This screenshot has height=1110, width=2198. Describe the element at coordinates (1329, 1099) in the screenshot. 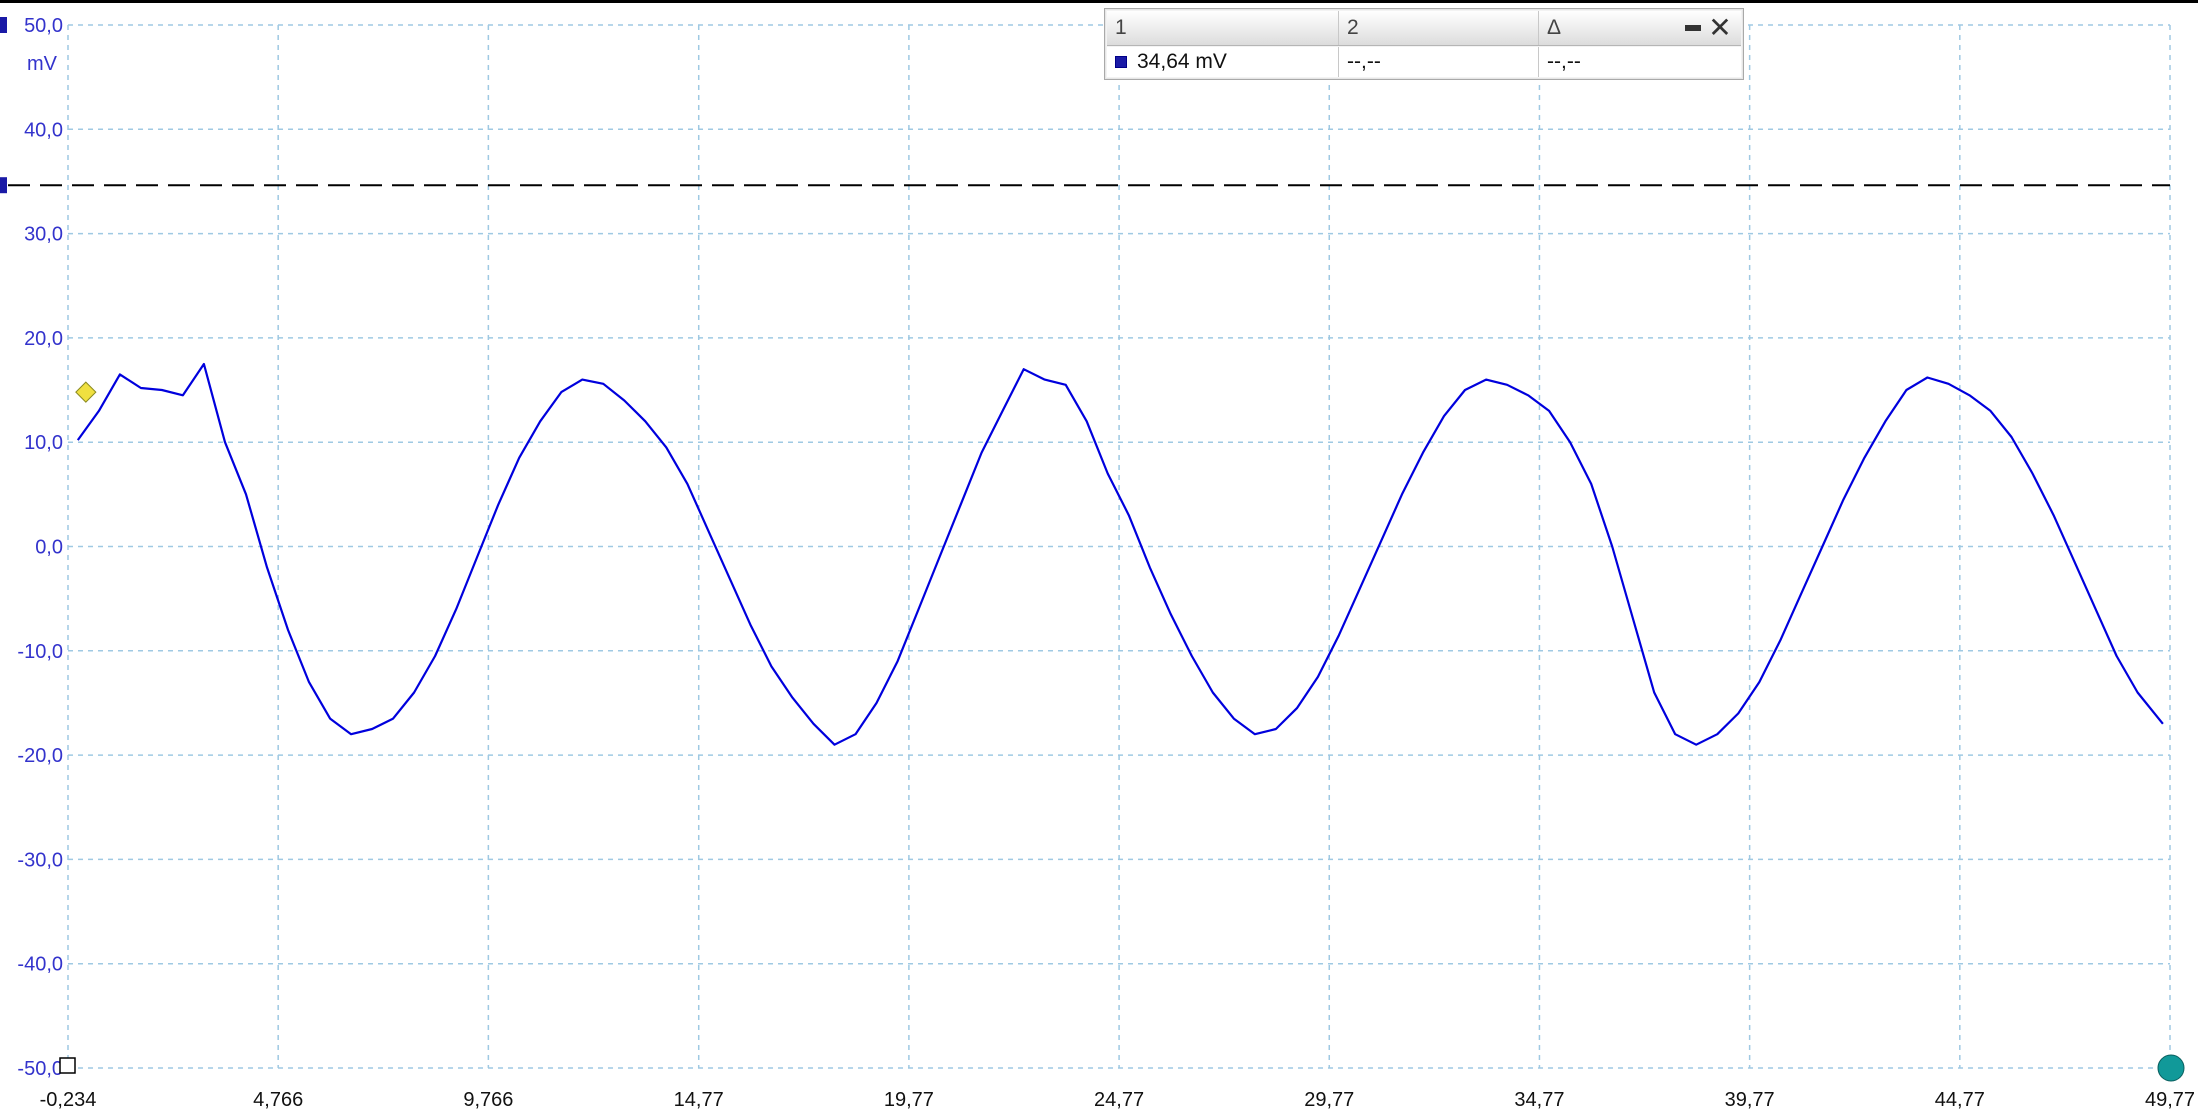

I see `x-tick-label: 29,77` at that location.